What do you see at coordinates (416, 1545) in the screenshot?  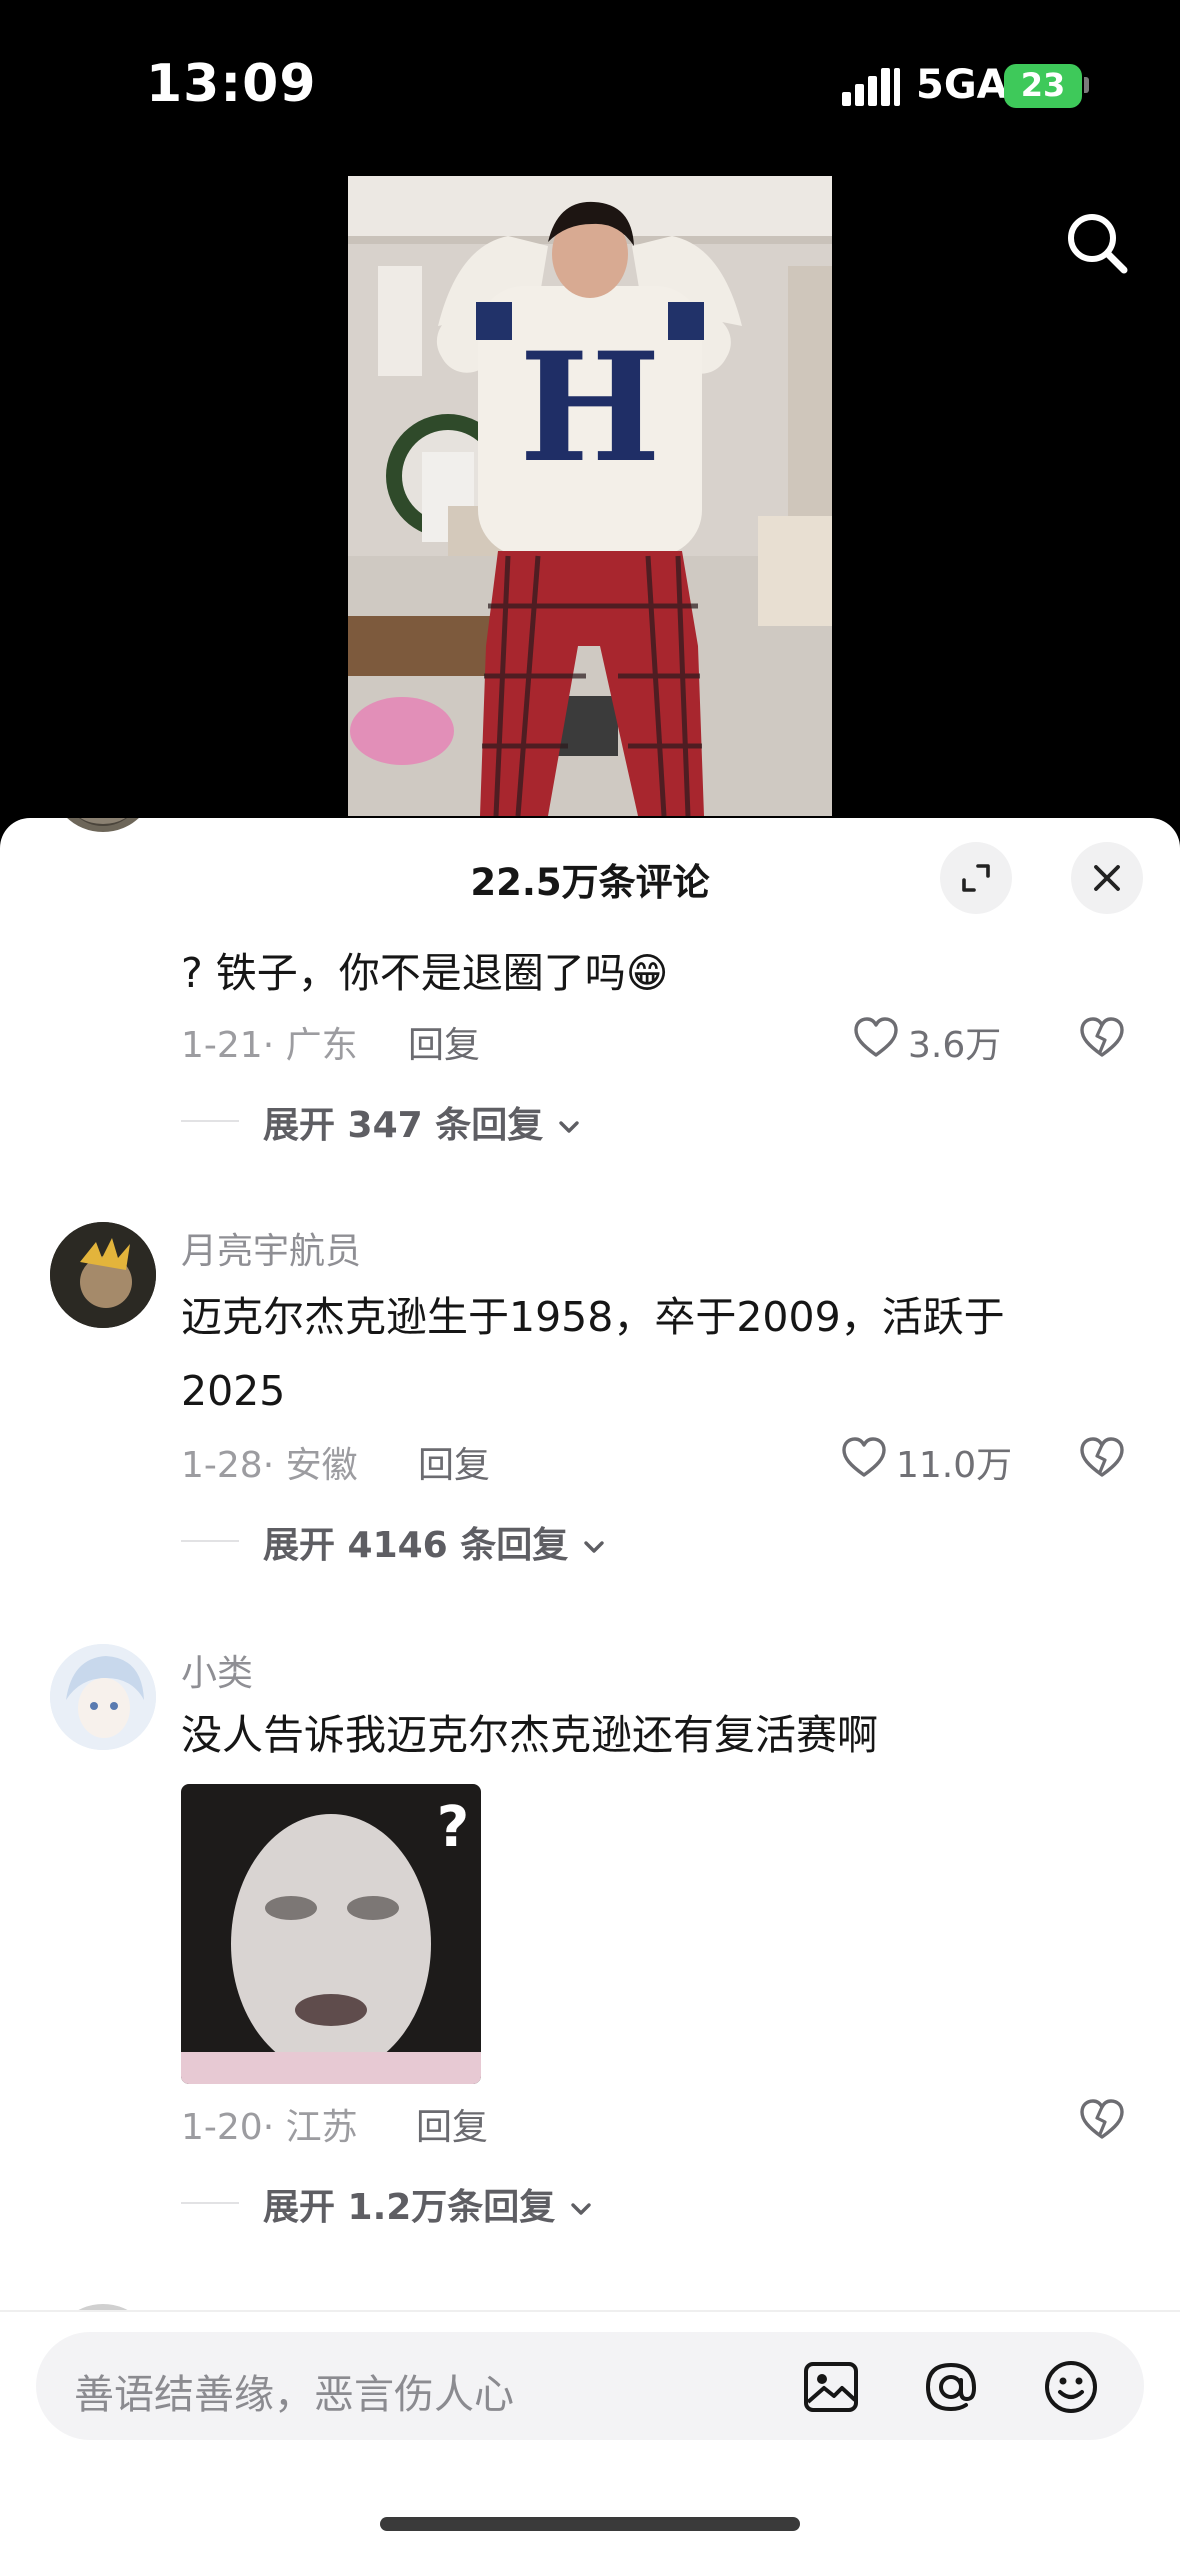 I see `expand-replies-label: 展开 4146 条回复` at bounding box center [416, 1545].